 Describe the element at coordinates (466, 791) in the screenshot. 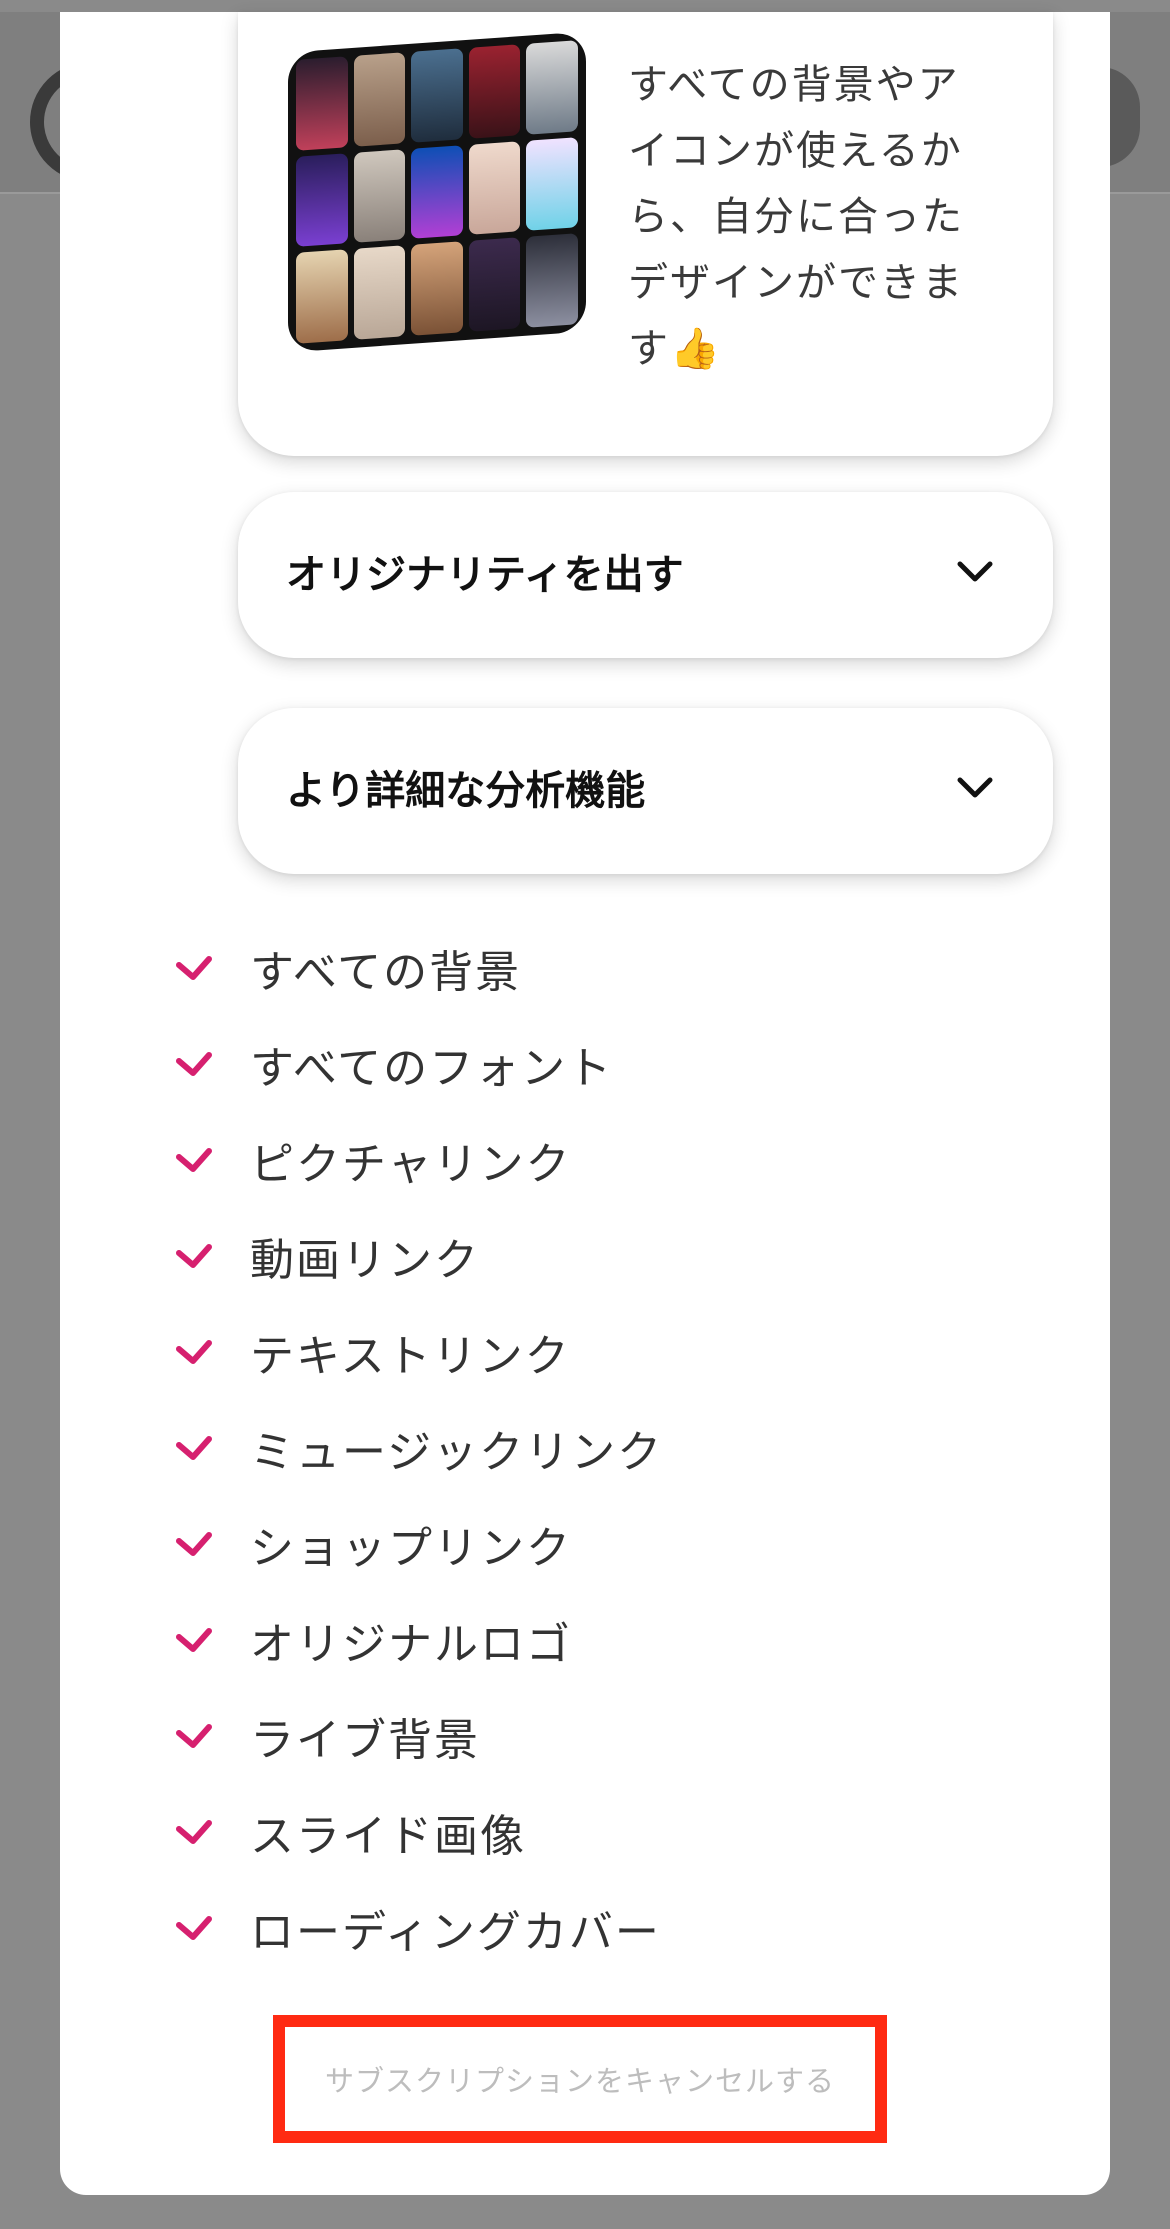

I see `accordion-title: より詳細な分析機能` at that location.